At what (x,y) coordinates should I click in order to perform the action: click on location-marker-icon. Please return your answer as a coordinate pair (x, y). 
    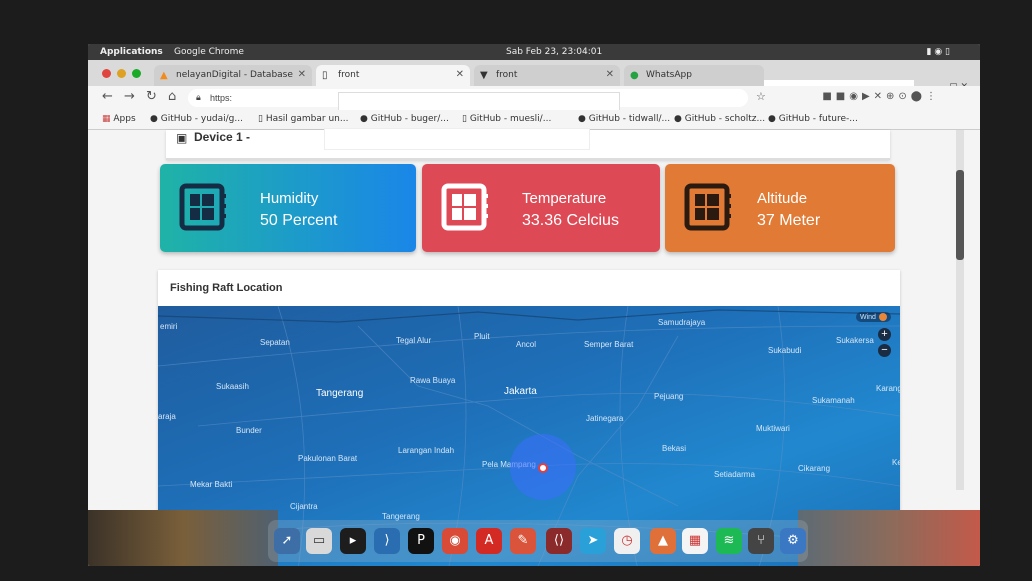
    Looking at the image, I should click on (543, 468).